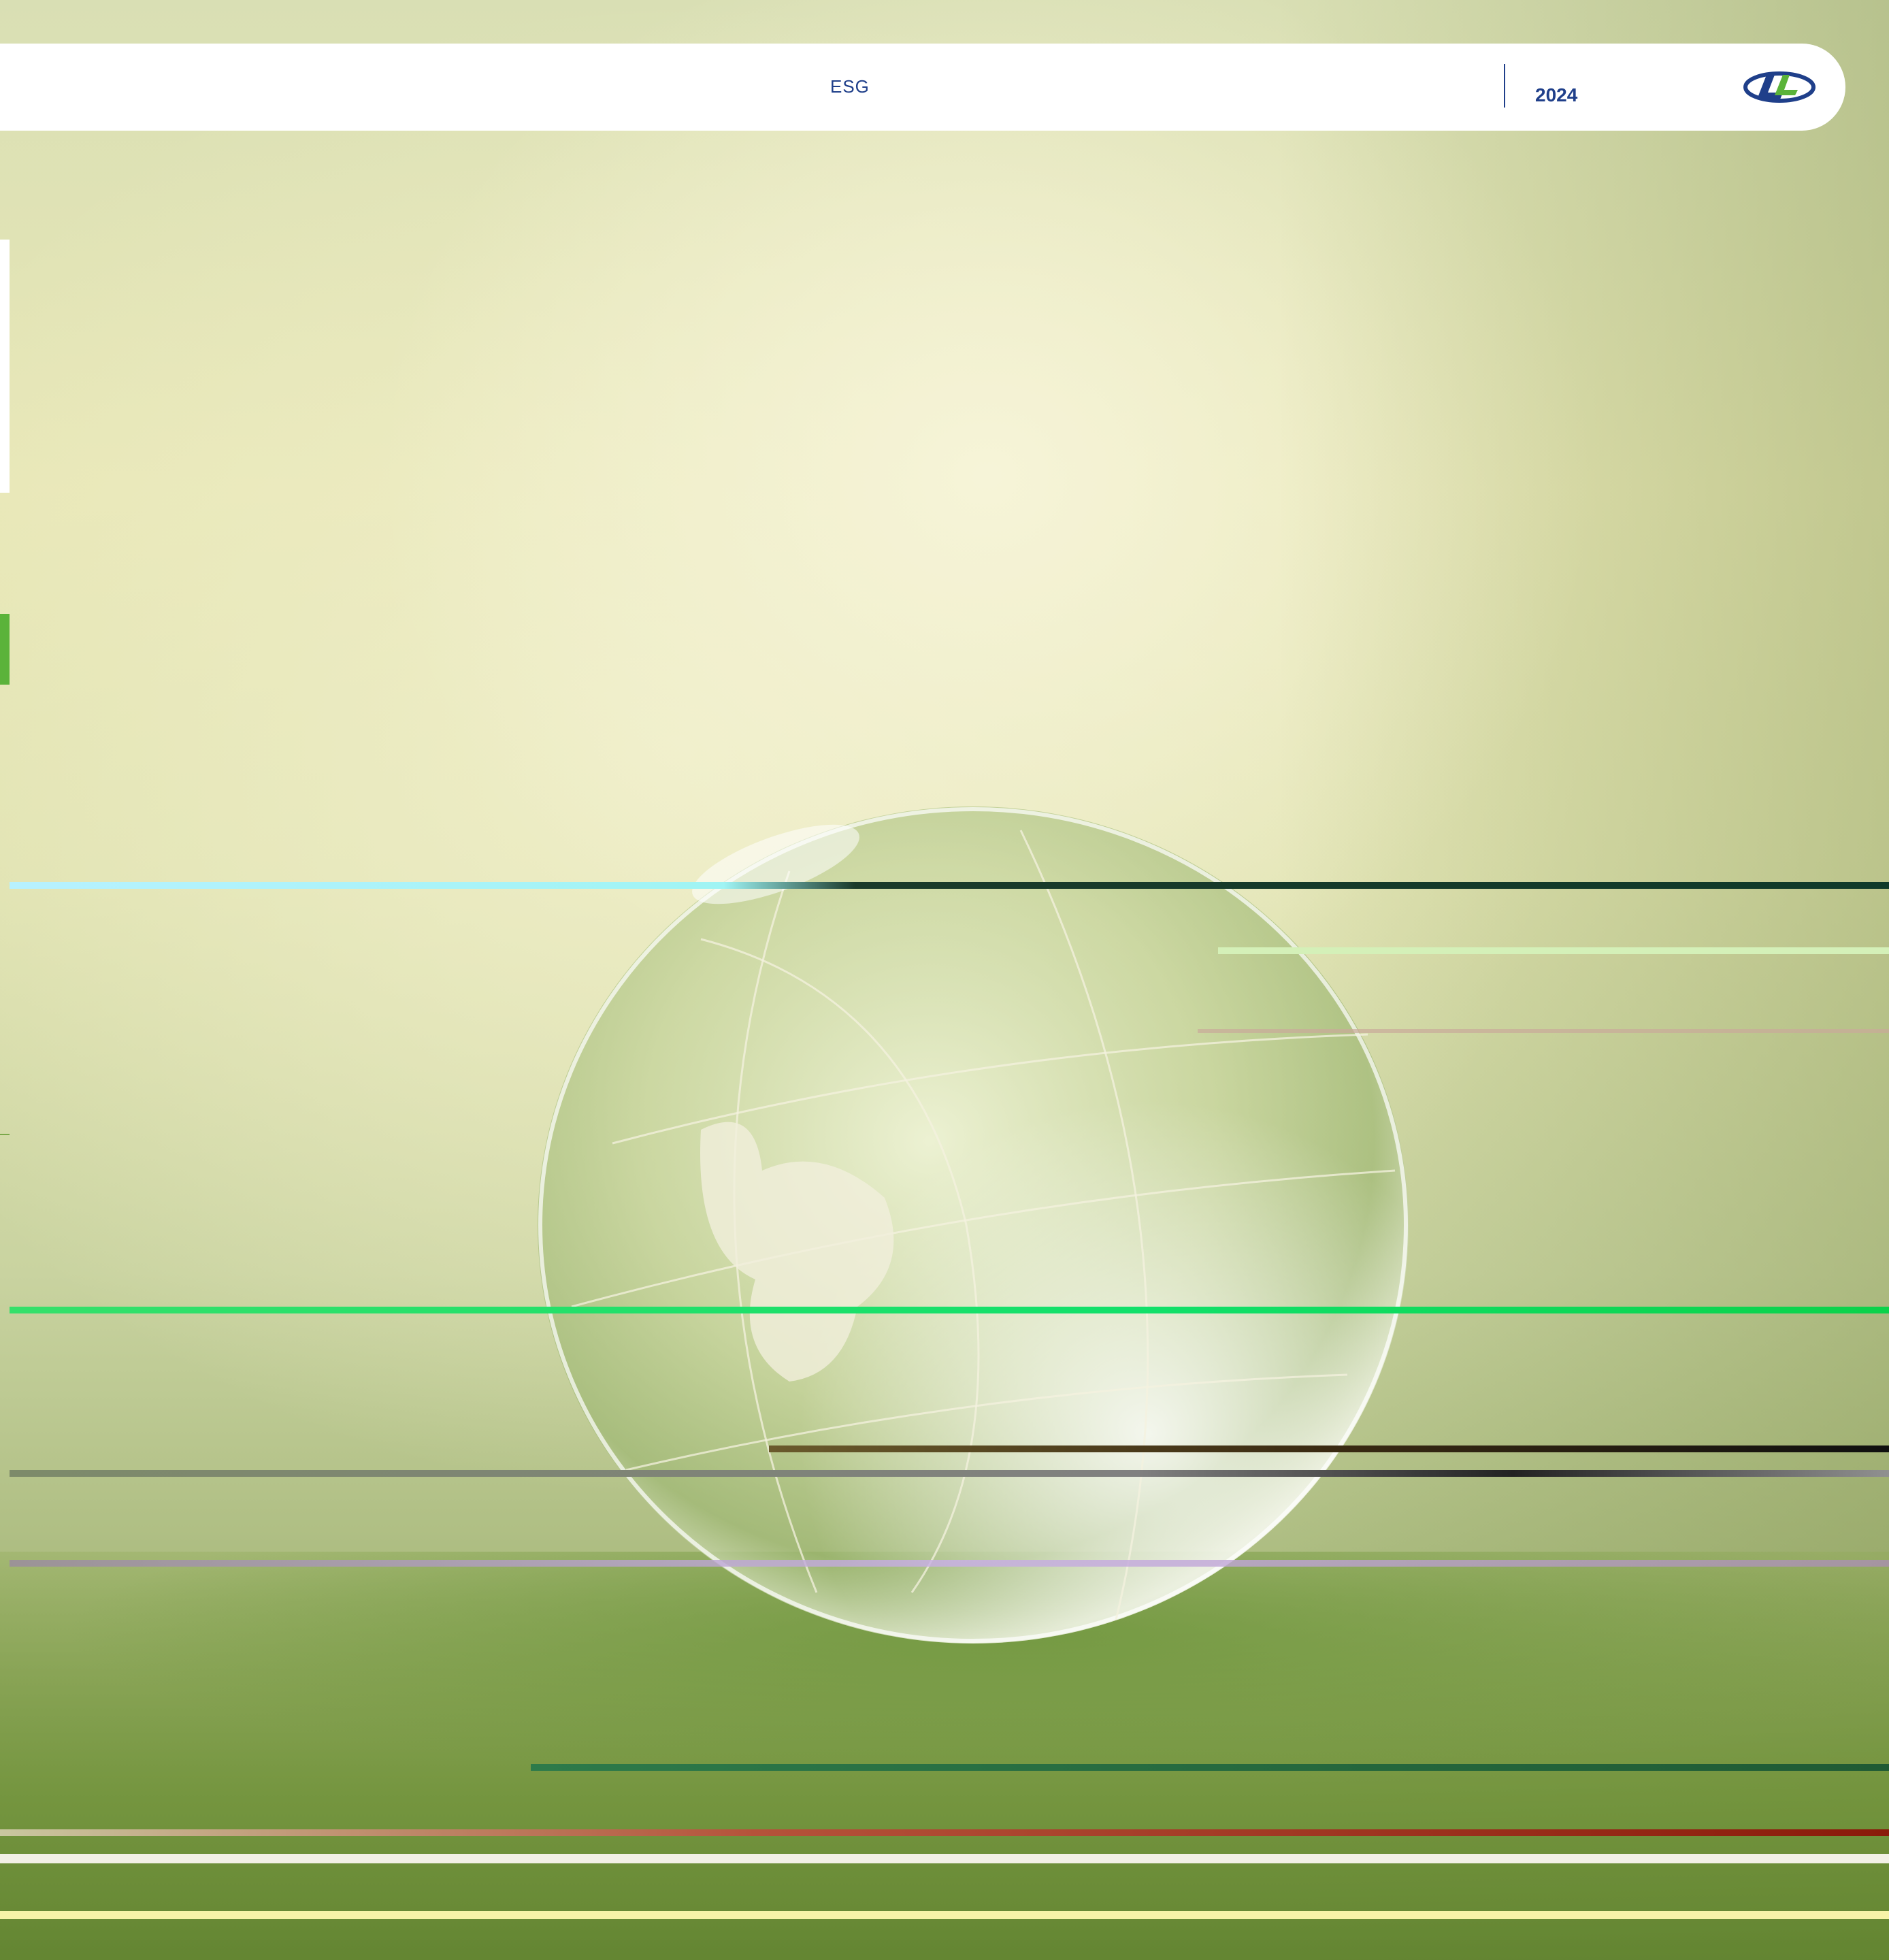  Describe the element at coordinates (850, 86) in the screenshot. I see `report-title: ESG` at that location.